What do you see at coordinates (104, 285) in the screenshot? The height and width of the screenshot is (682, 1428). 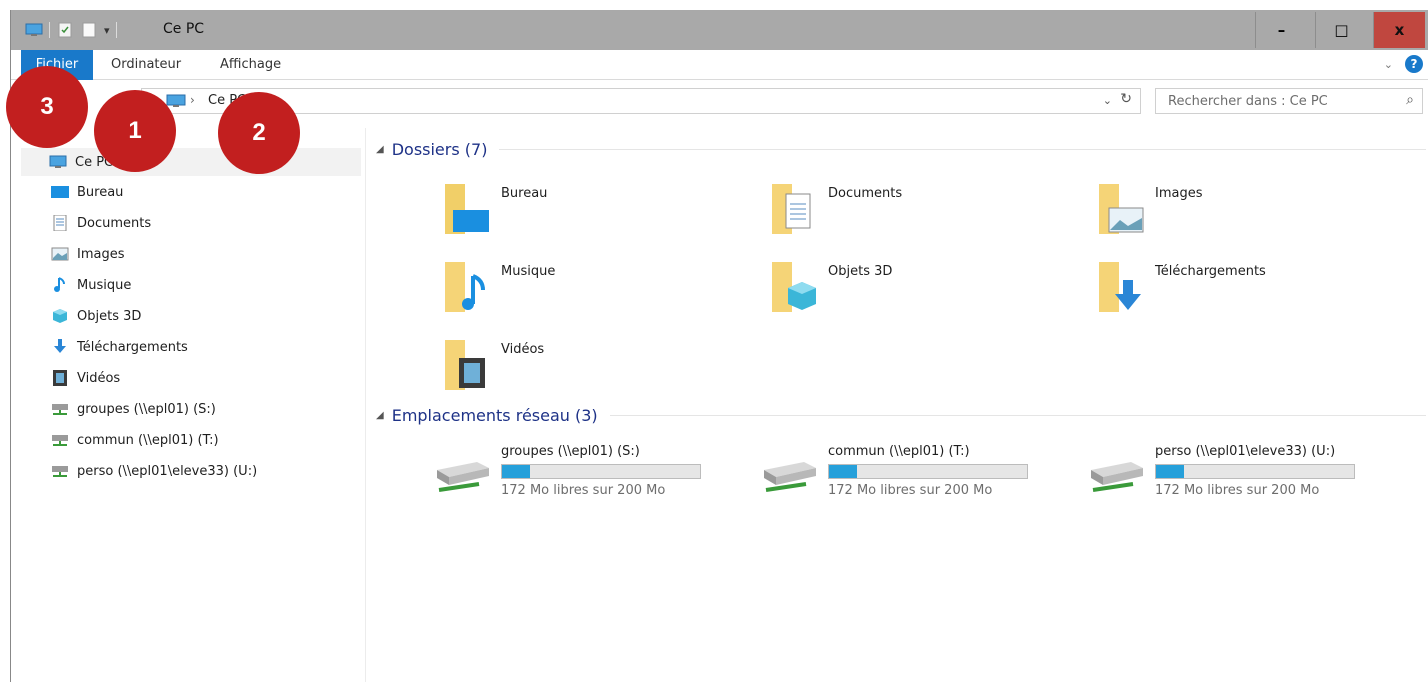 I see `nav-item-label: Musique` at bounding box center [104, 285].